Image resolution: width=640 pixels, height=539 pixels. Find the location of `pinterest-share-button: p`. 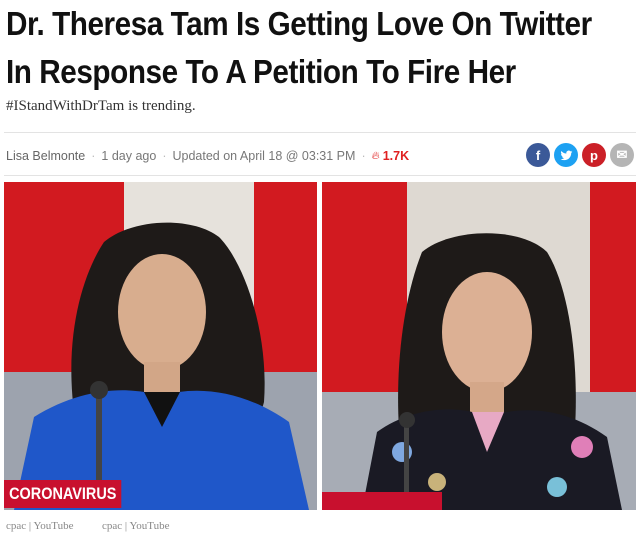

pinterest-share-button: p is located at coordinates (594, 155).